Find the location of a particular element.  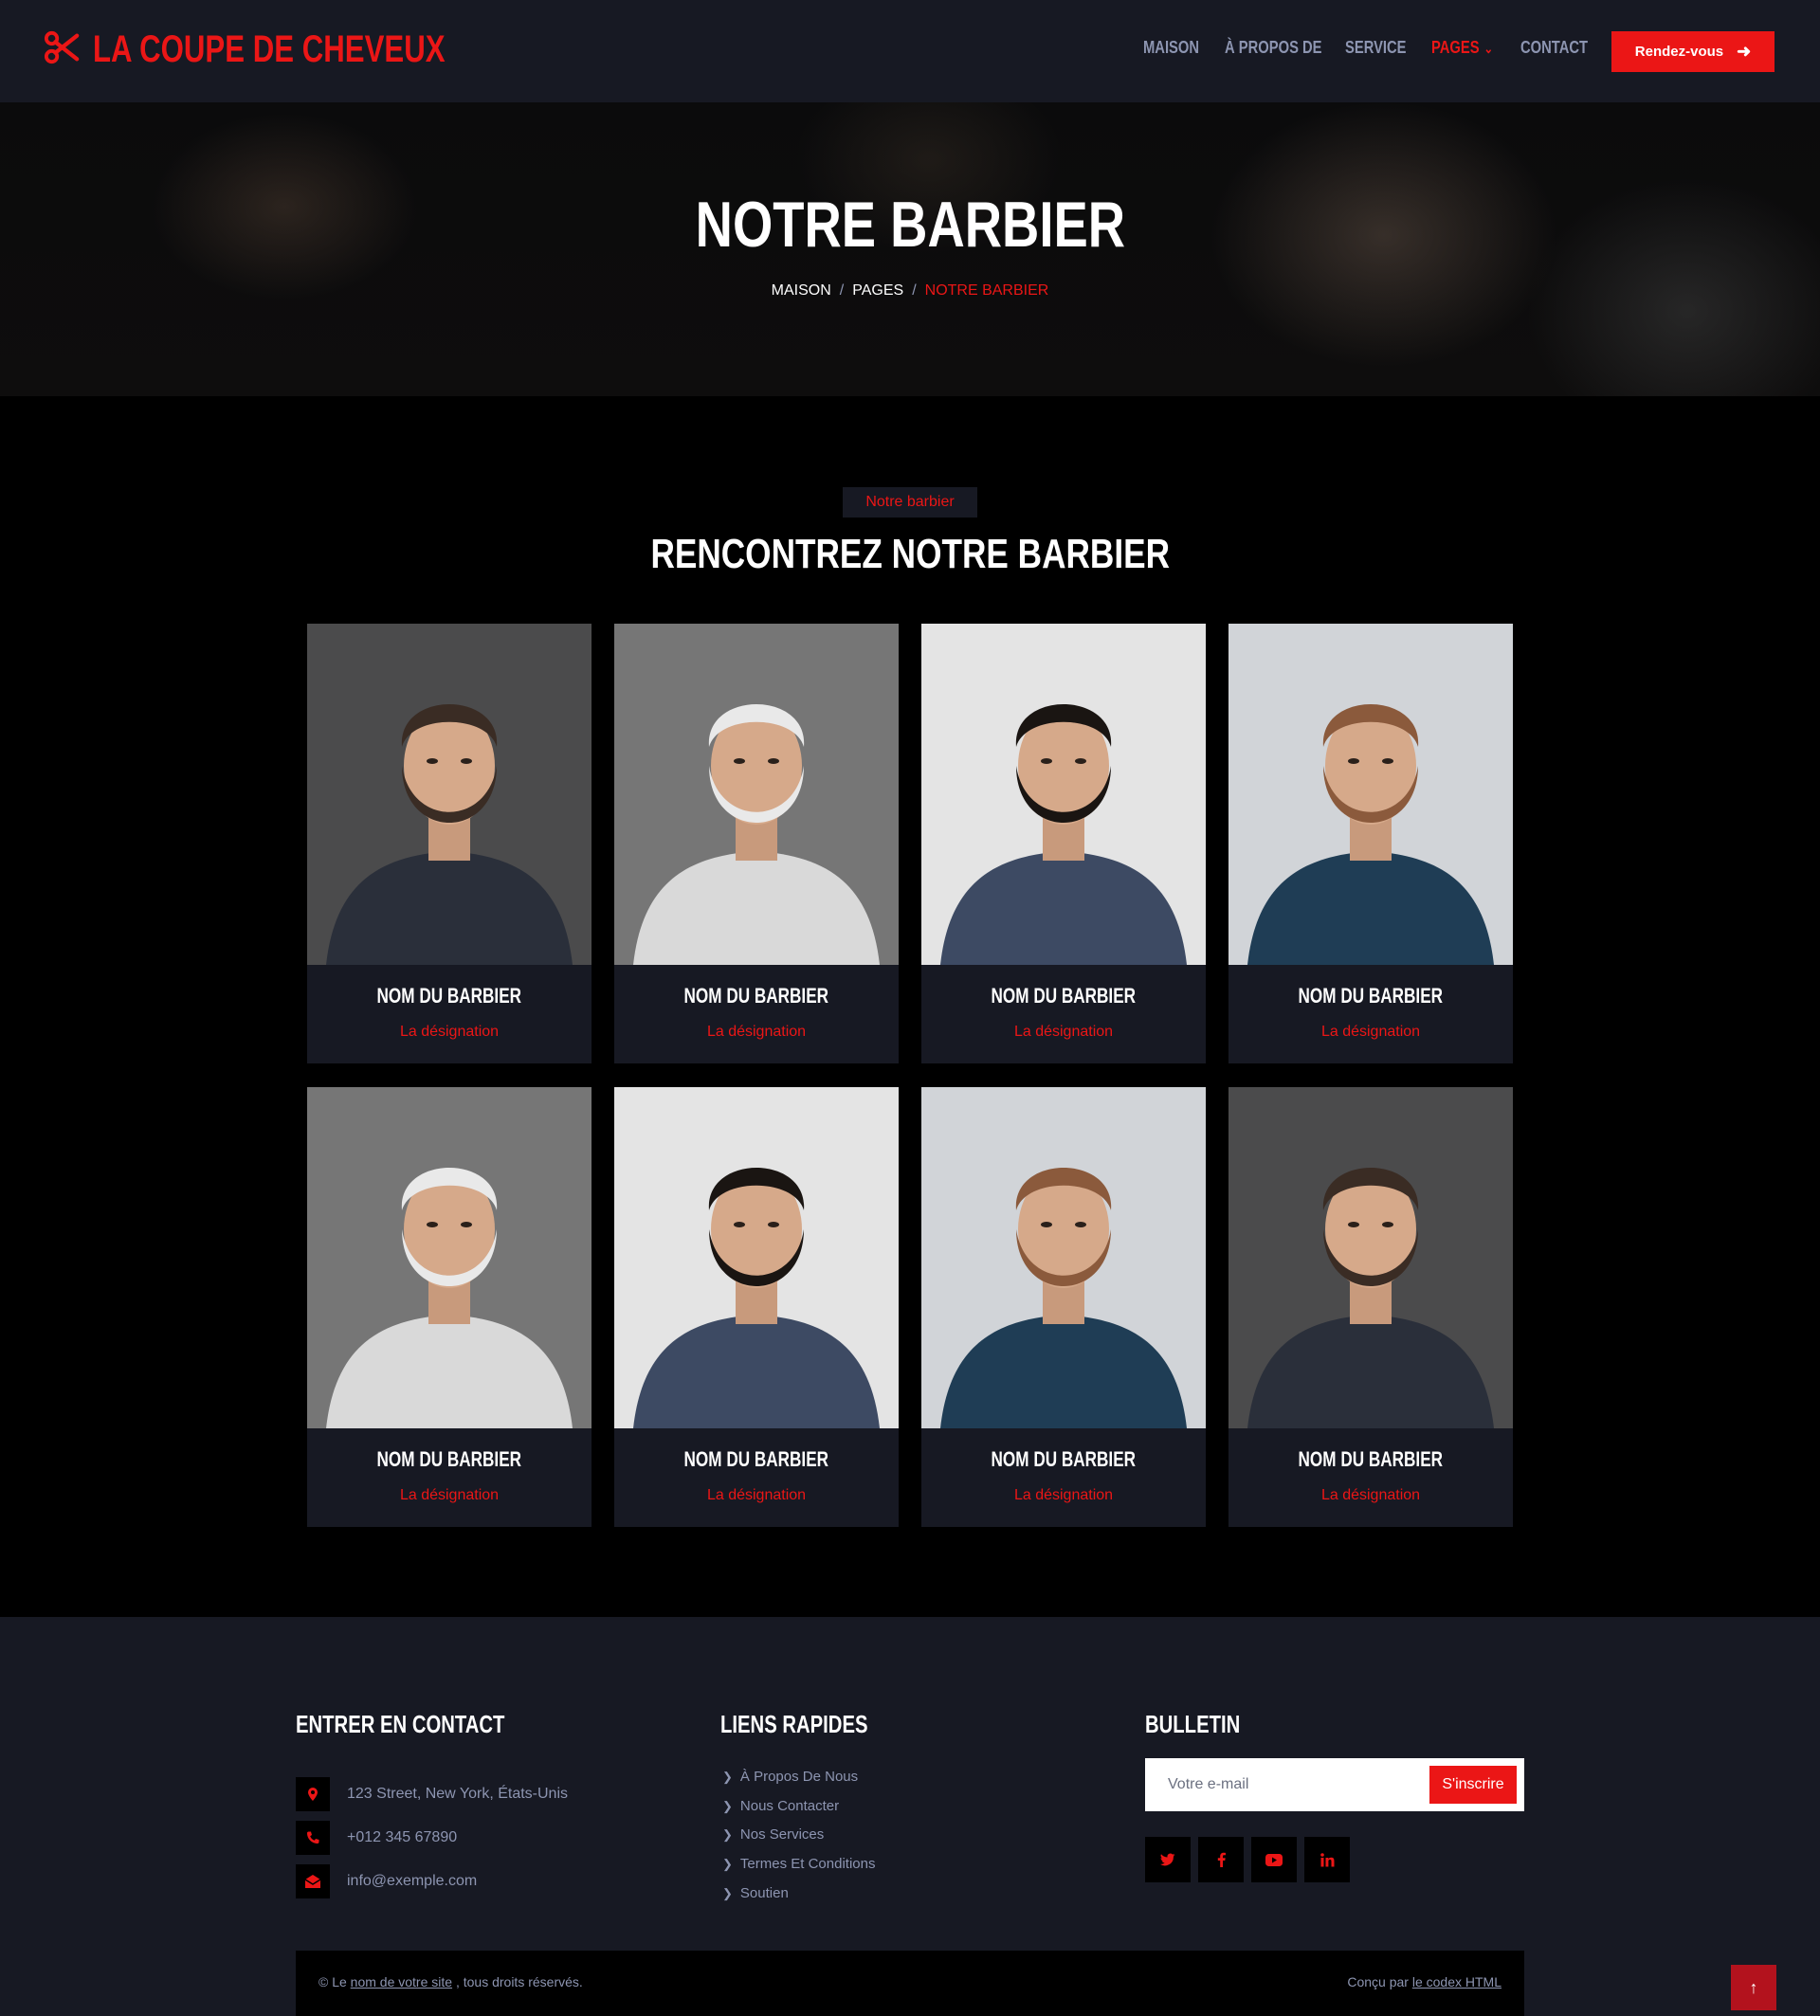

quick-link-terms: ❯ Termes Et Conditions is located at coordinates (798, 1864).